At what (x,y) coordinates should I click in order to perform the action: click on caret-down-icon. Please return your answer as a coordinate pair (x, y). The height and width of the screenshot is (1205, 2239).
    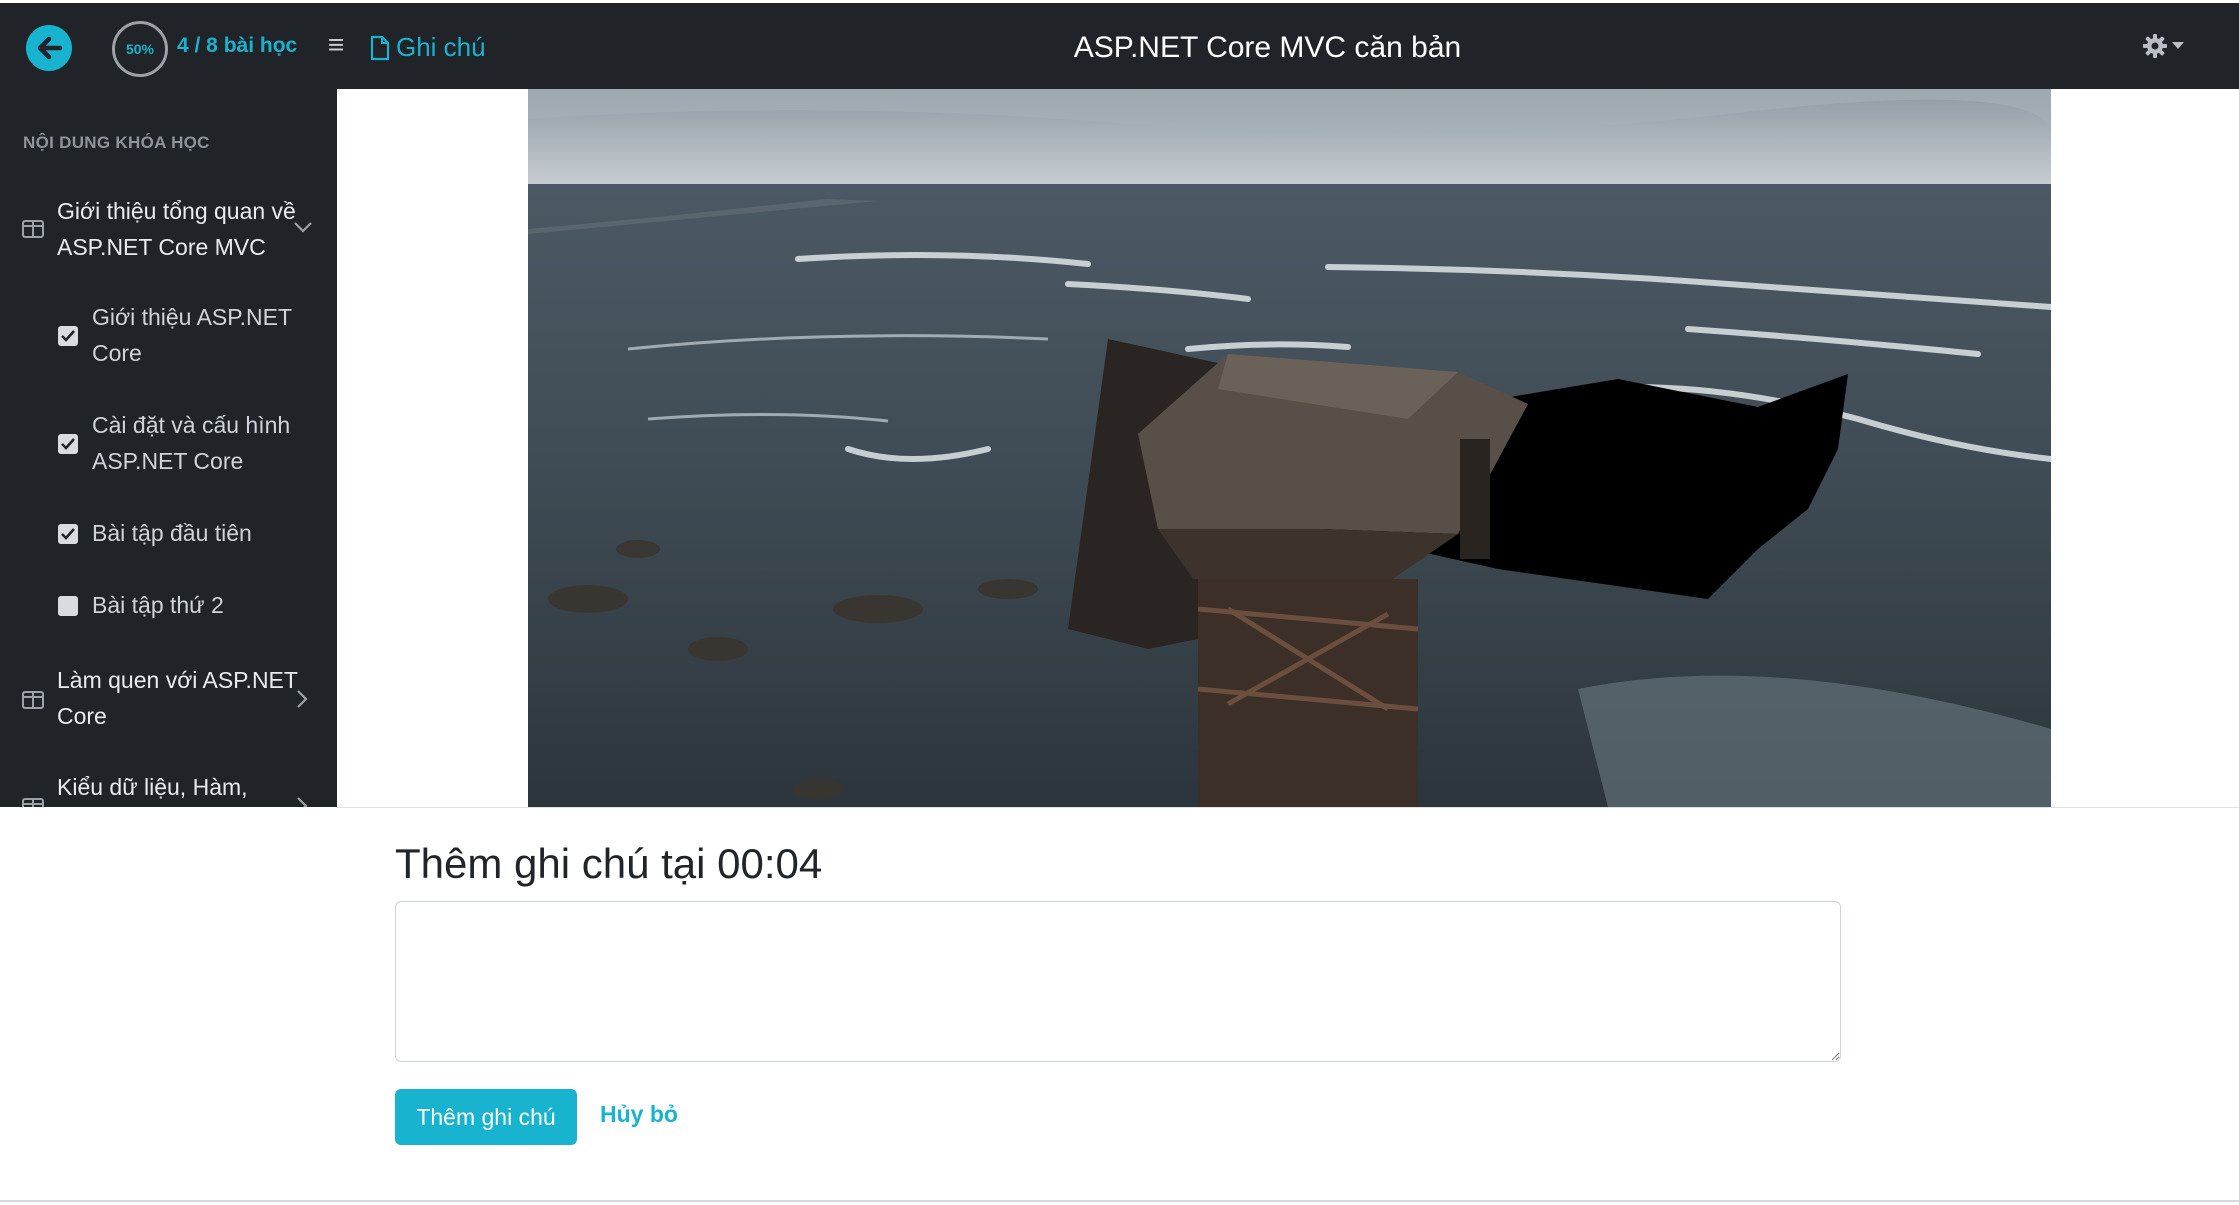
    Looking at the image, I should click on (2178, 45).